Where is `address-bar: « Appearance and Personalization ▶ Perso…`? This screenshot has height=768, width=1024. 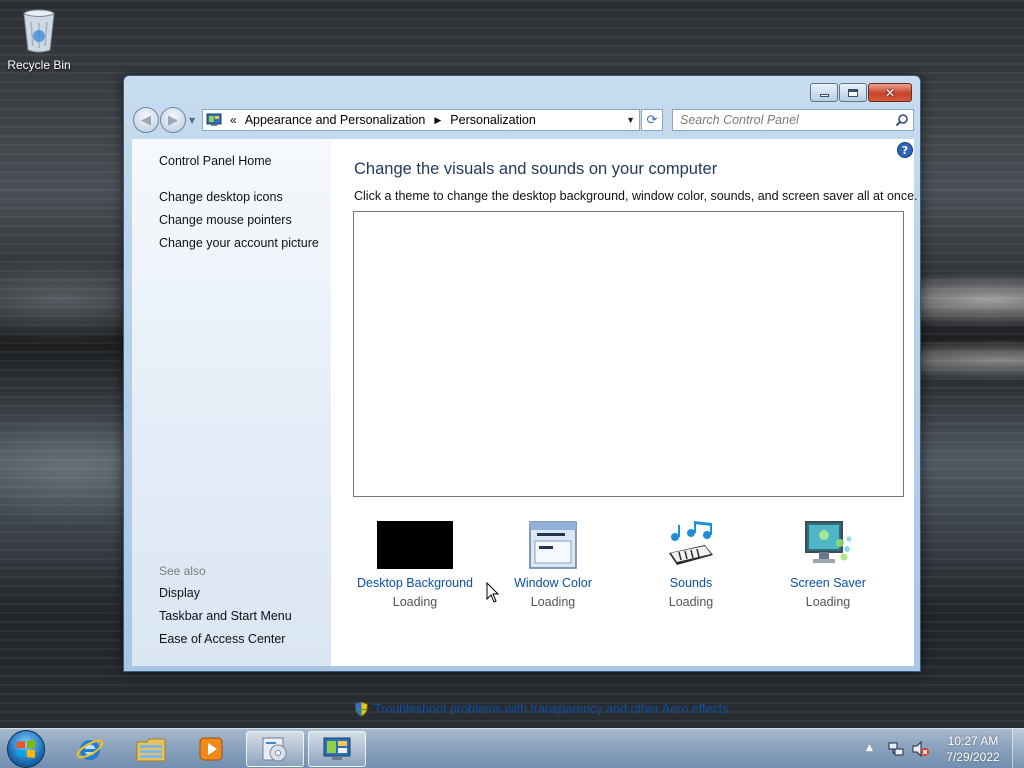
address-bar: « Appearance and Personalization ▶ Perso… is located at coordinates (421, 120).